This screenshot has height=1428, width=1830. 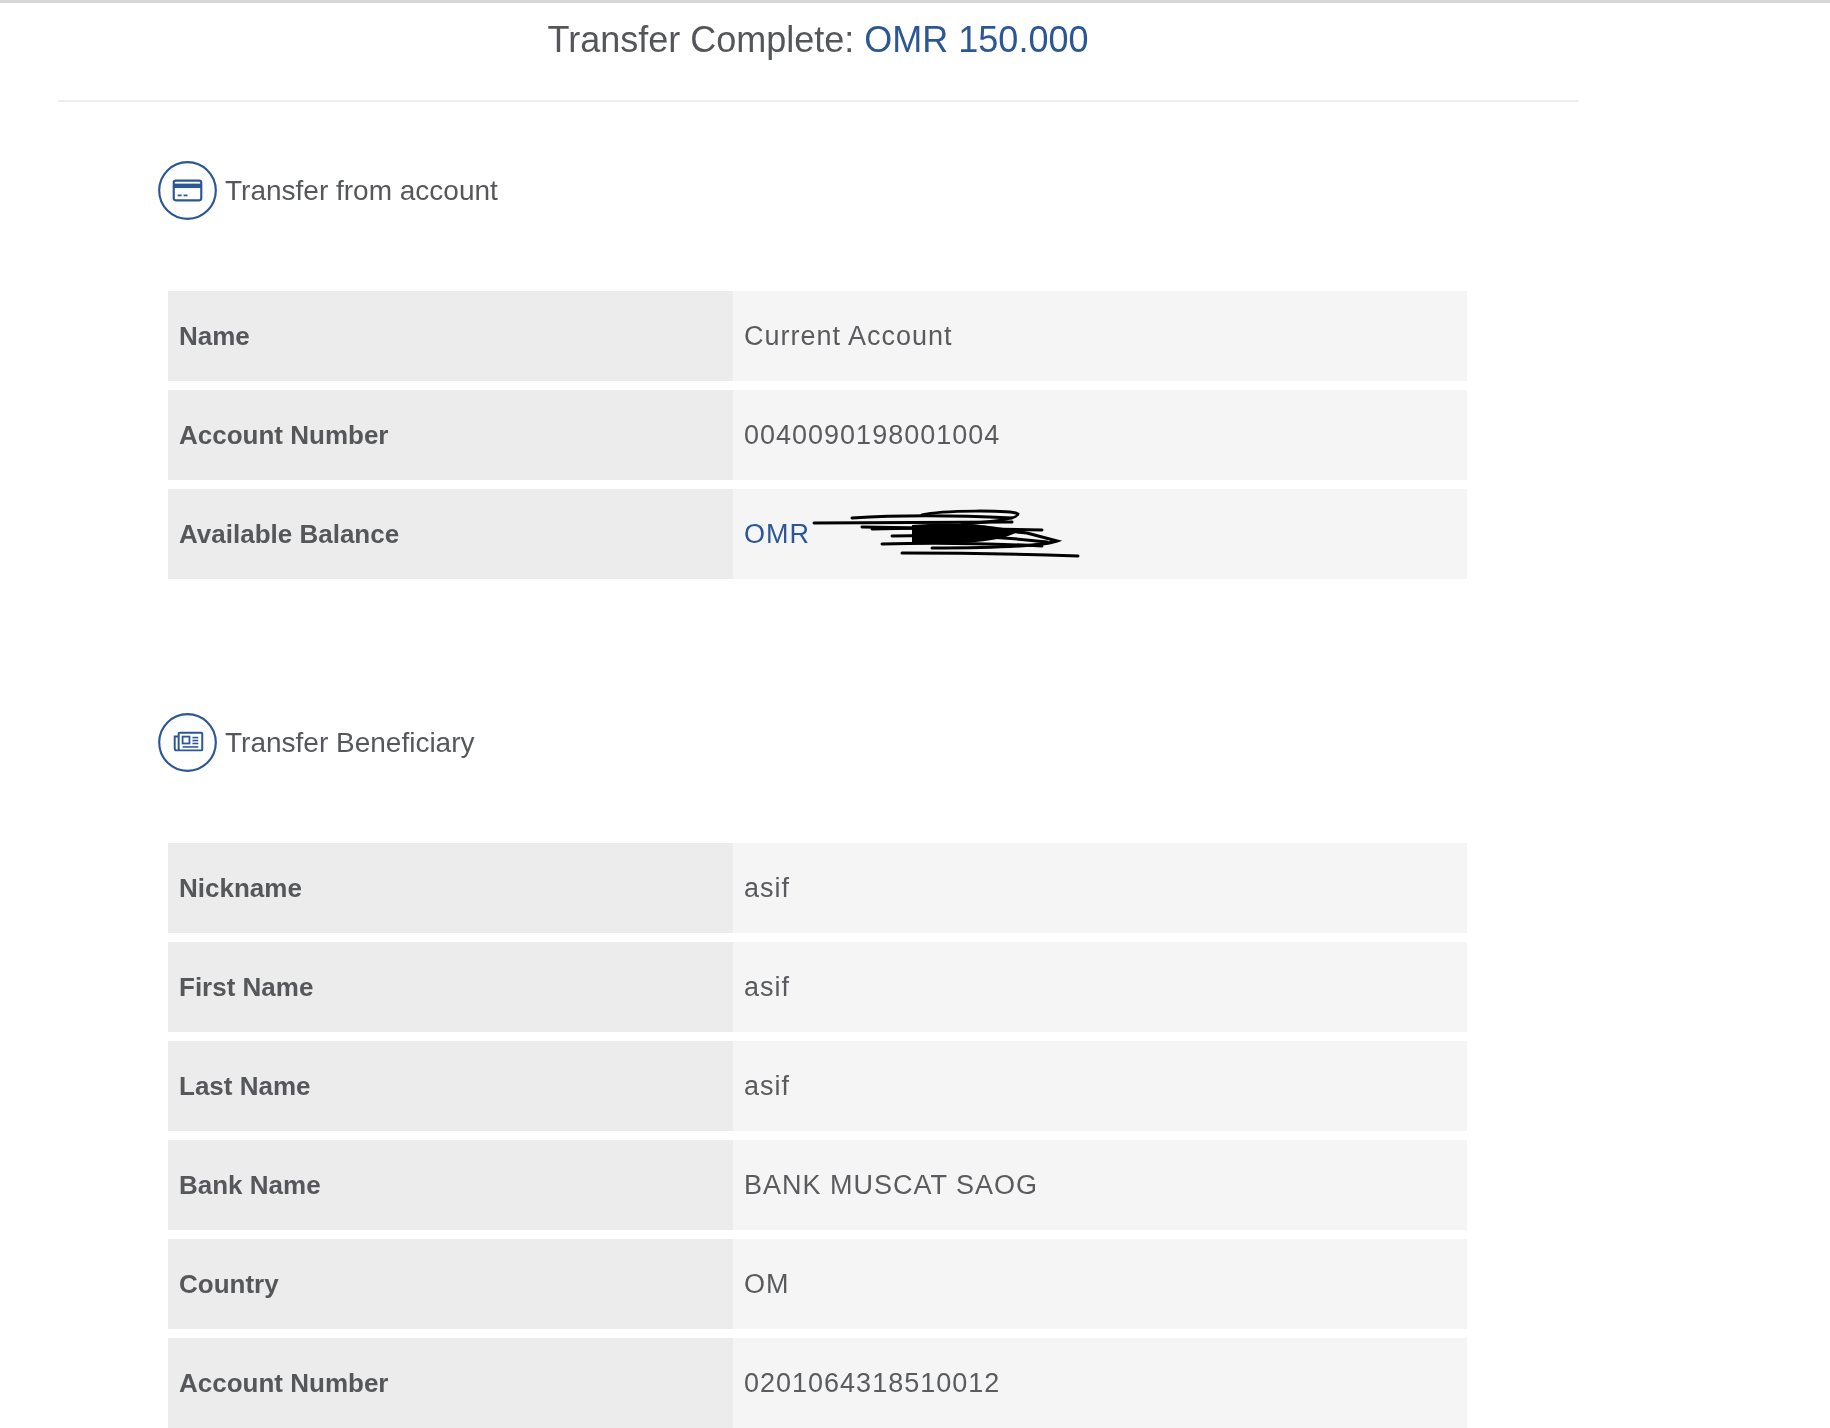 What do you see at coordinates (767, 1284) in the screenshot?
I see `value-text: OM` at bounding box center [767, 1284].